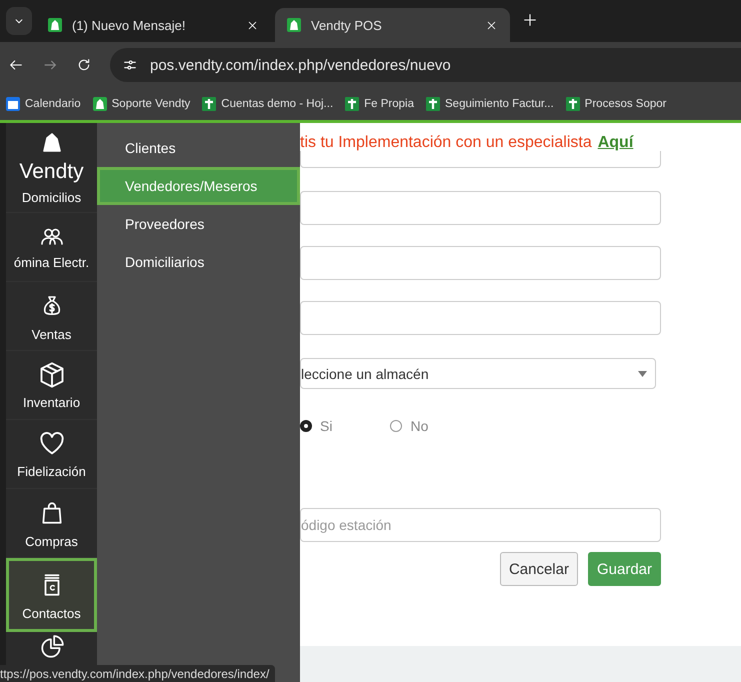  What do you see at coordinates (51, 471) in the screenshot?
I see `sidebar-label: Fidelización` at bounding box center [51, 471].